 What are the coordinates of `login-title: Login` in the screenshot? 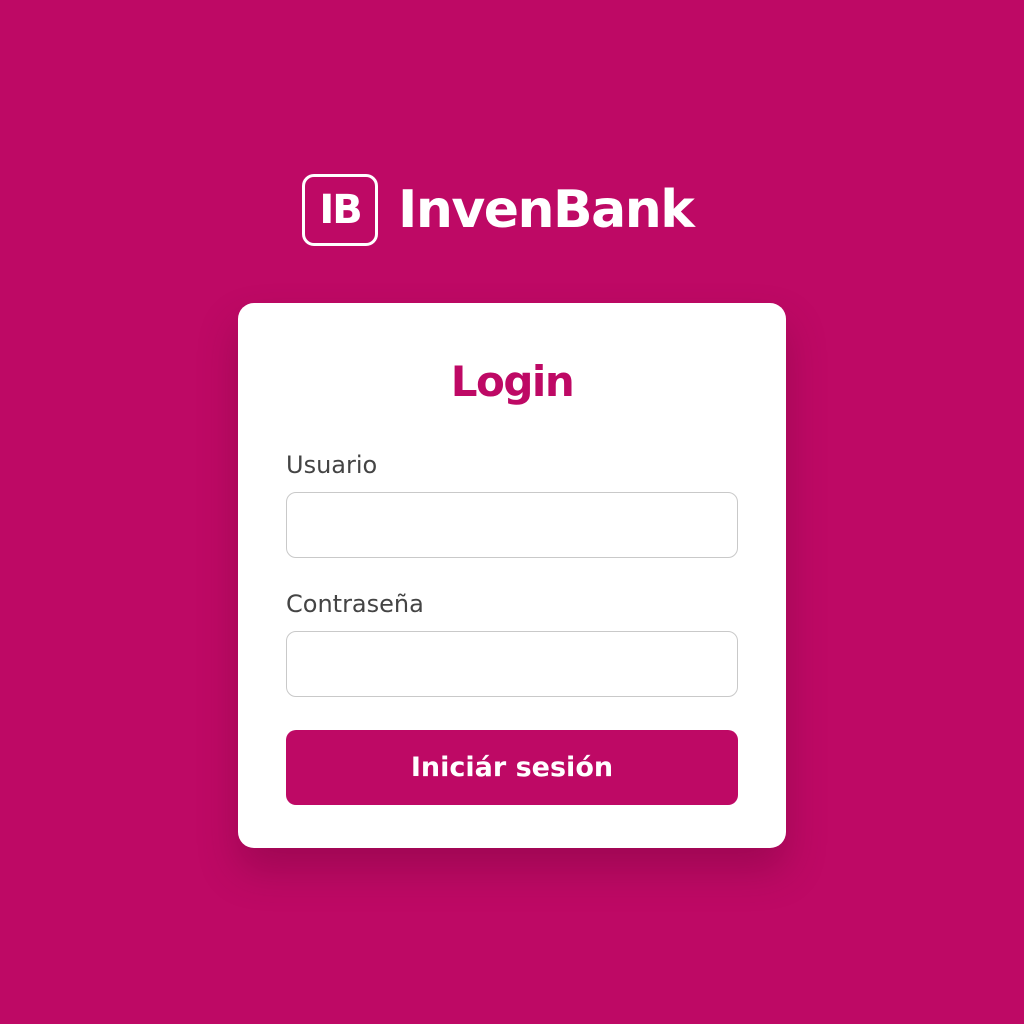 It's located at (512, 381).